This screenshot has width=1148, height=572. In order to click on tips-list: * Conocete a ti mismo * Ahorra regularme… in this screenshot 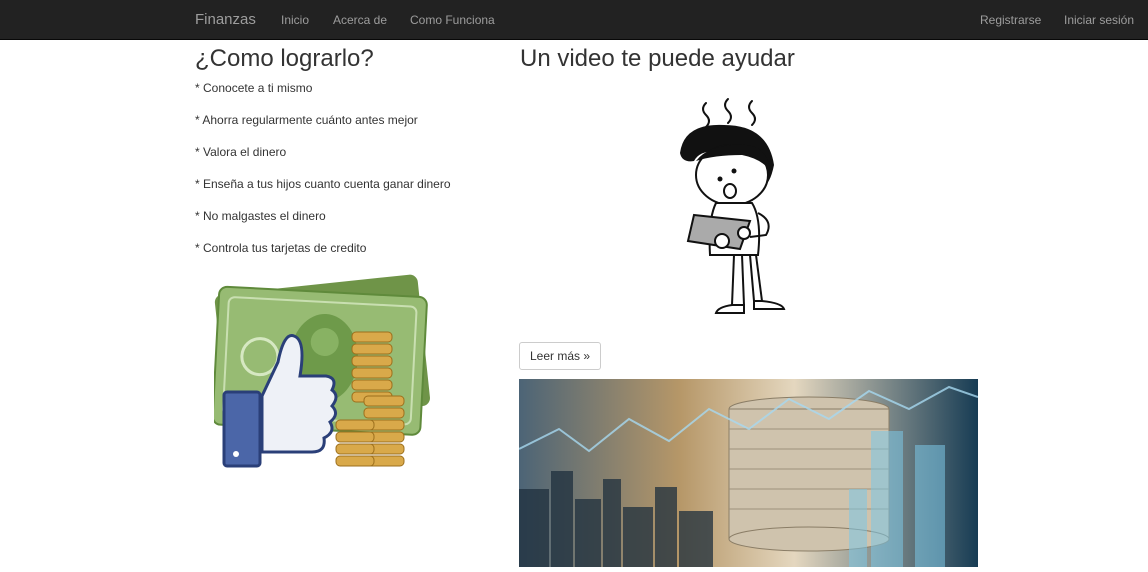, I will do `click(345, 177)`.